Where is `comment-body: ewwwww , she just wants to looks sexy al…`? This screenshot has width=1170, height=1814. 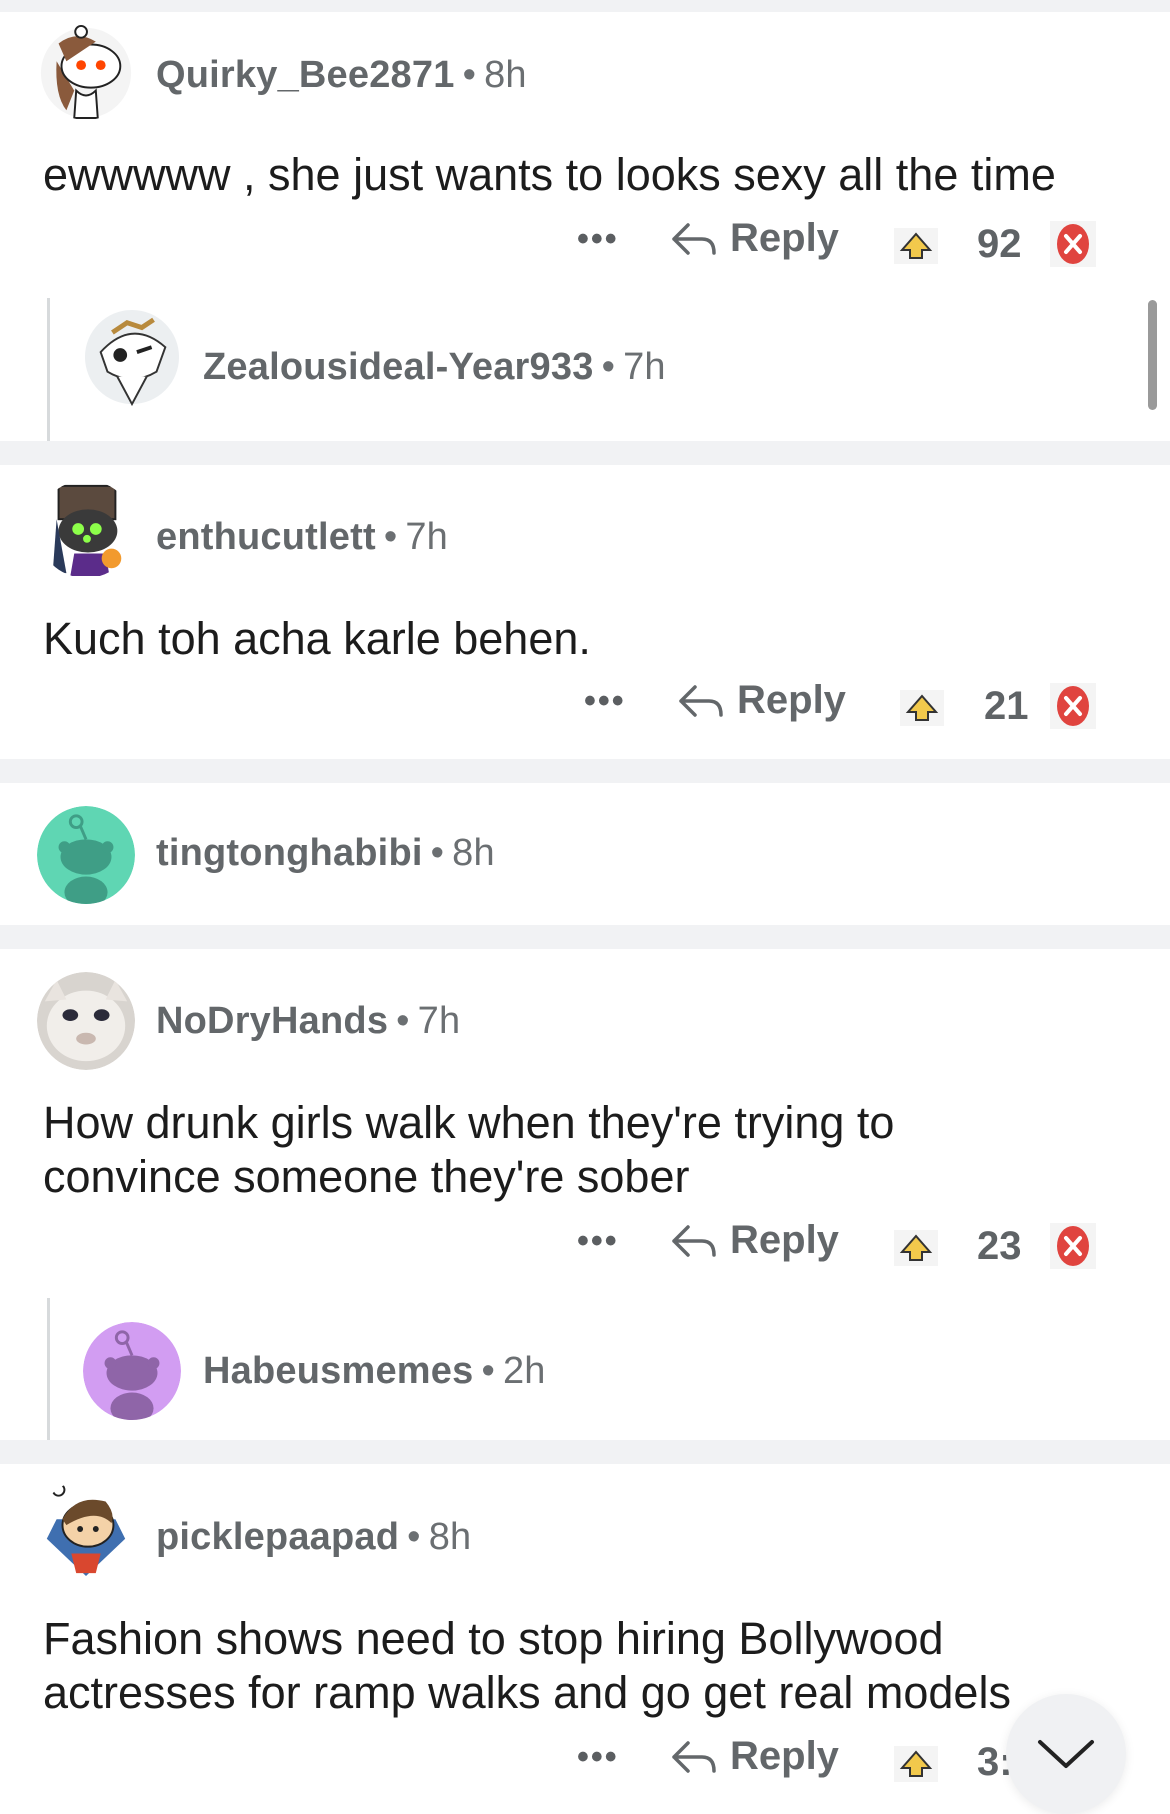 comment-body: ewwwww , she just wants to looks sexy al… is located at coordinates (549, 174).